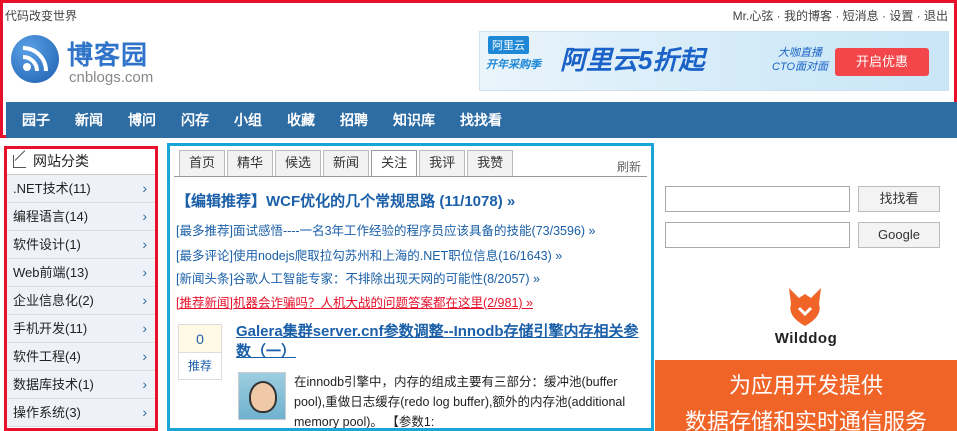  I want to click on nav-item: 小组, so click(244, 120).